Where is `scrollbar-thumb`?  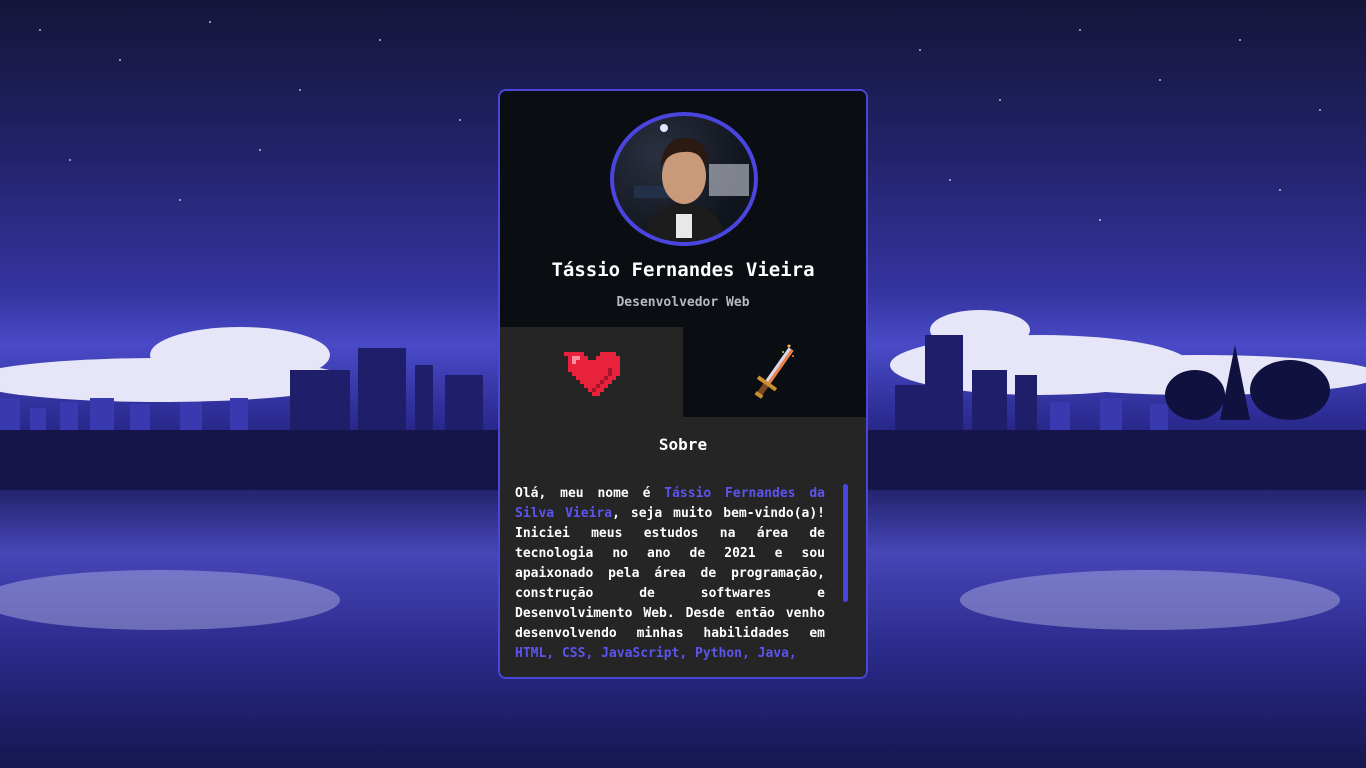
scrollbar-thumb is located at coordinates (845, 543).